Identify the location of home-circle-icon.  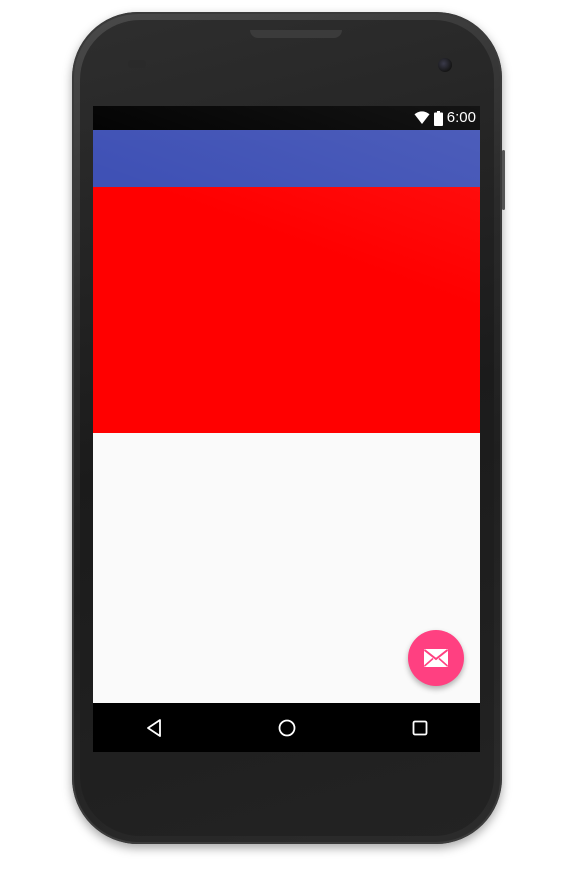
(287, 728).